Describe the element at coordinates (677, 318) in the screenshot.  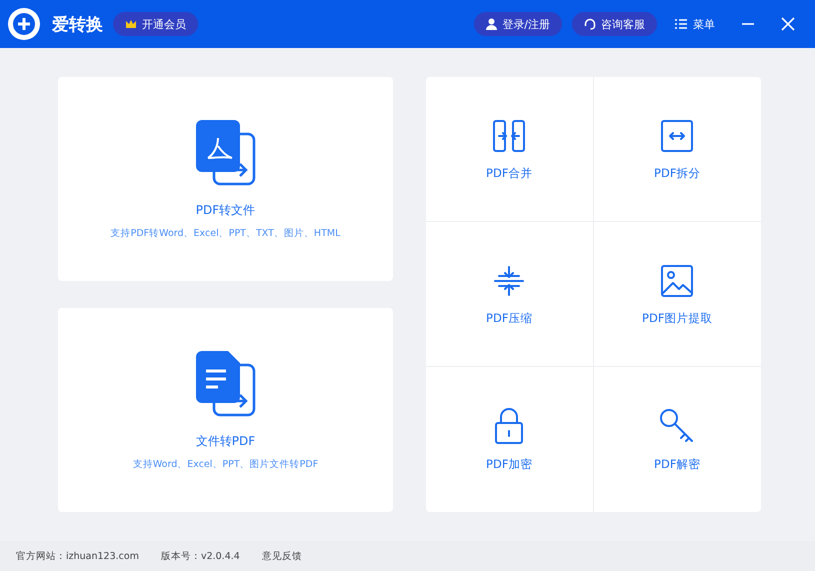
I see `tool-label: PDF图片提取` at that location.